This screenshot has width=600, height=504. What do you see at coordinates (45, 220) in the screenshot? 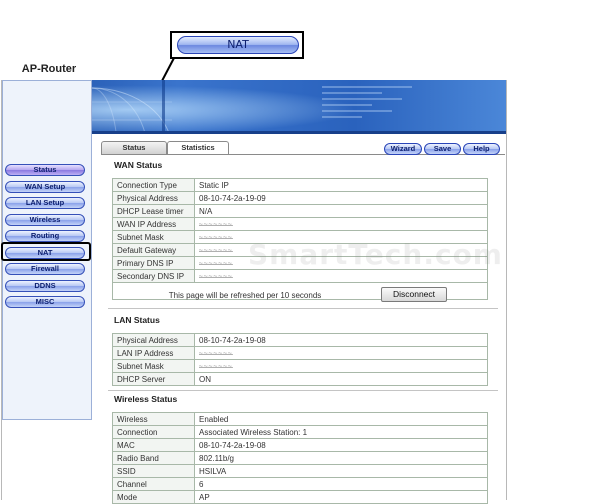
I see `nav-wireless-button: Wireless` at bounding box center [45, 220].